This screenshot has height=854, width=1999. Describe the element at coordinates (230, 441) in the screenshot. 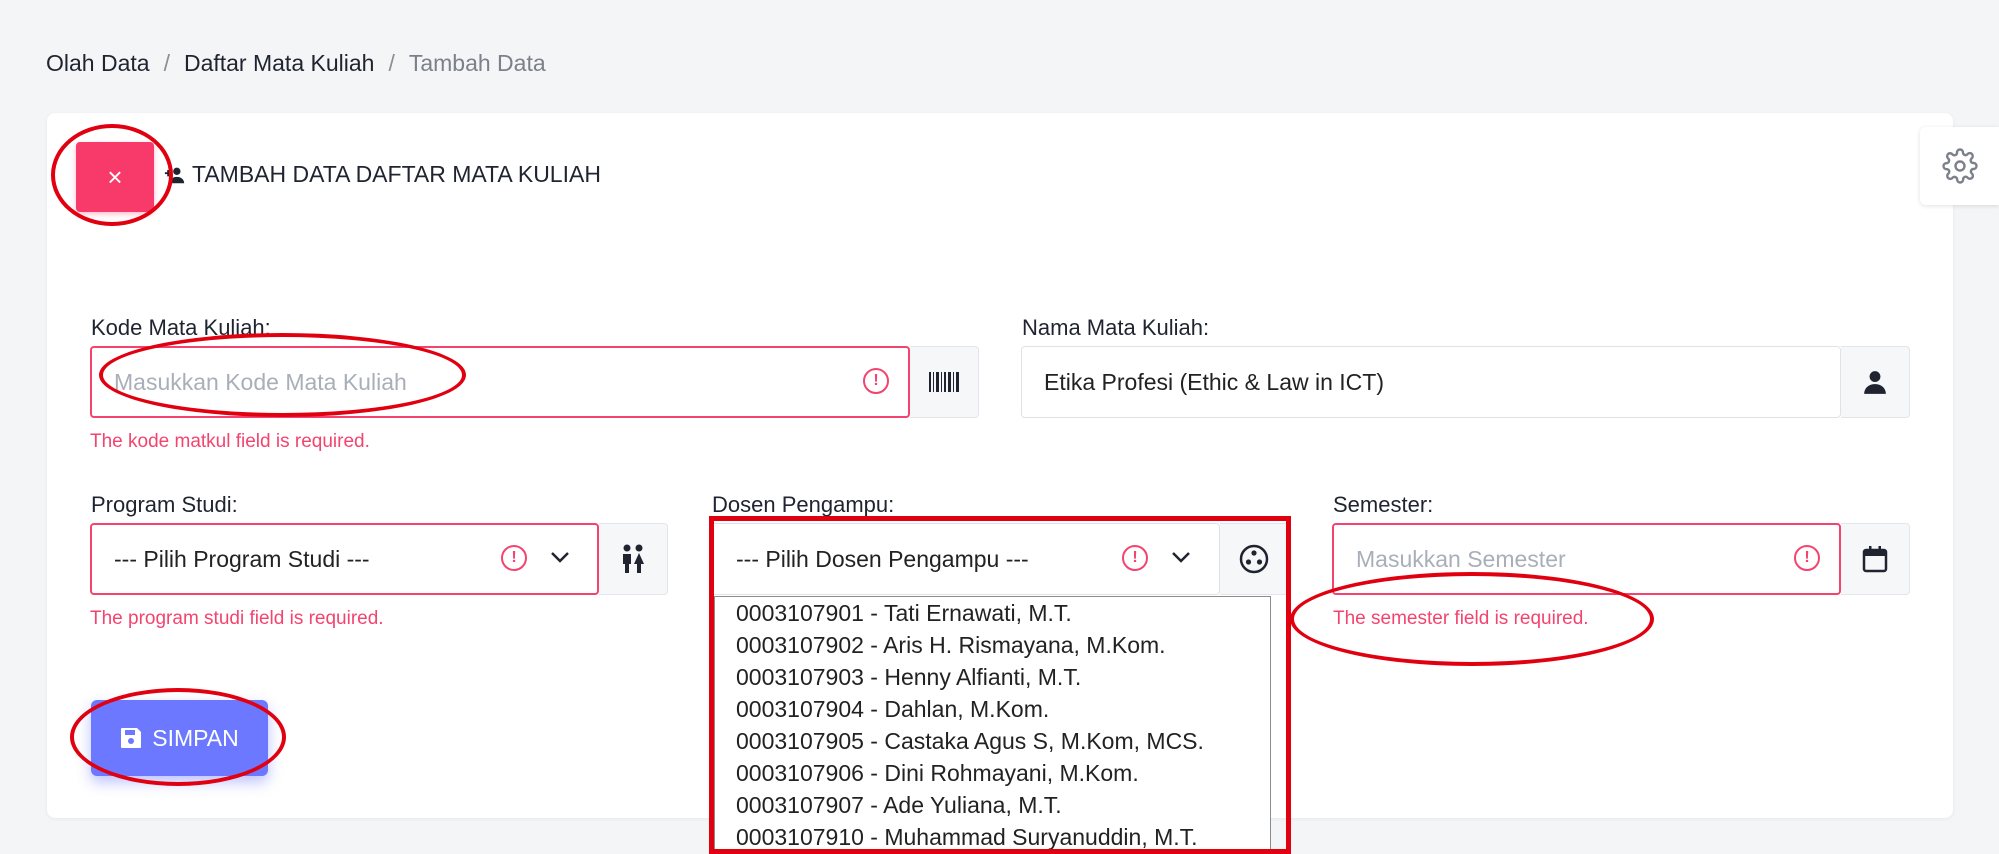

I see `kode-error: The kode matkul field is required.` at that location.